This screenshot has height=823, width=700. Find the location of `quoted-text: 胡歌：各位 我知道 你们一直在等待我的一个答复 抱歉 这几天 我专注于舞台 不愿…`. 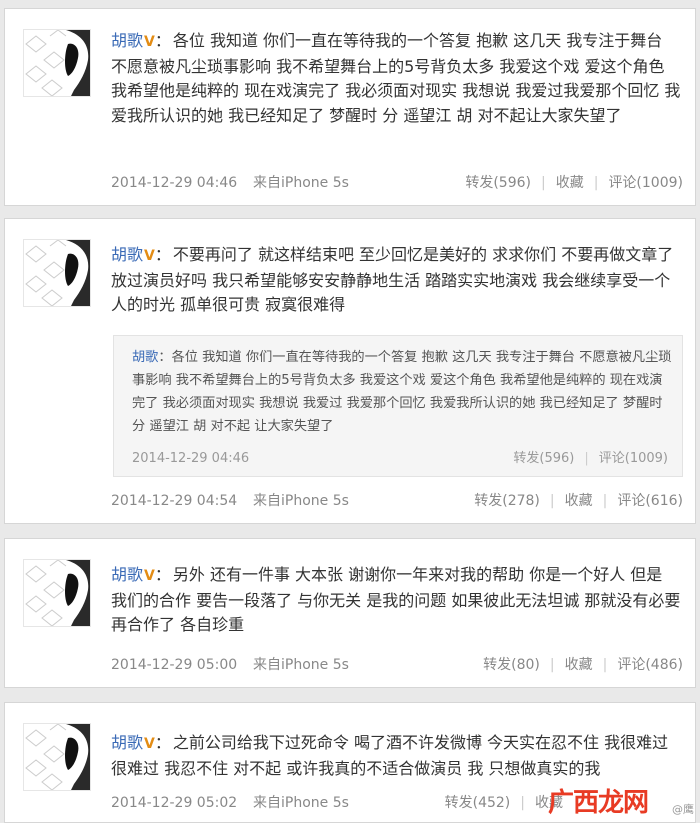

quoted-text: 胡歌：各位 我知道 你们一直在等待我的一个答复 抱歉 这几天 我专注于舞台 不愿… is located at coordinates (402, 392).